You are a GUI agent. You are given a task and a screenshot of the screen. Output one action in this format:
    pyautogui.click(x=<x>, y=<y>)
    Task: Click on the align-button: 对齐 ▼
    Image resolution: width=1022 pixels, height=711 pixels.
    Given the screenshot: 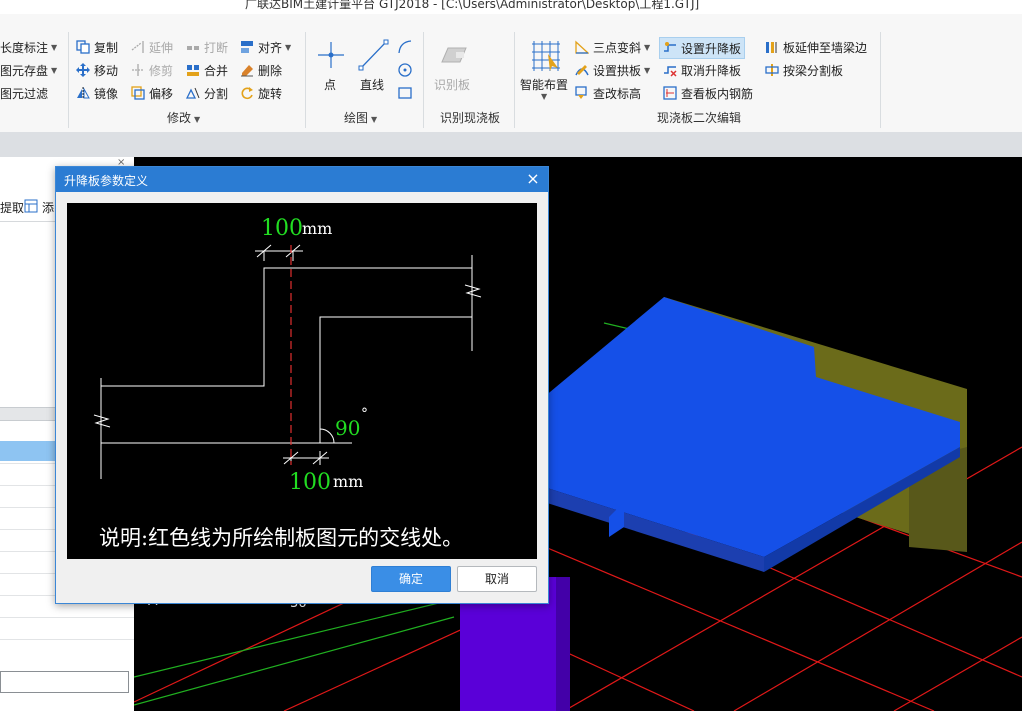 What is the action you would take?
    pyautogui.click(x=265, y=47)
    